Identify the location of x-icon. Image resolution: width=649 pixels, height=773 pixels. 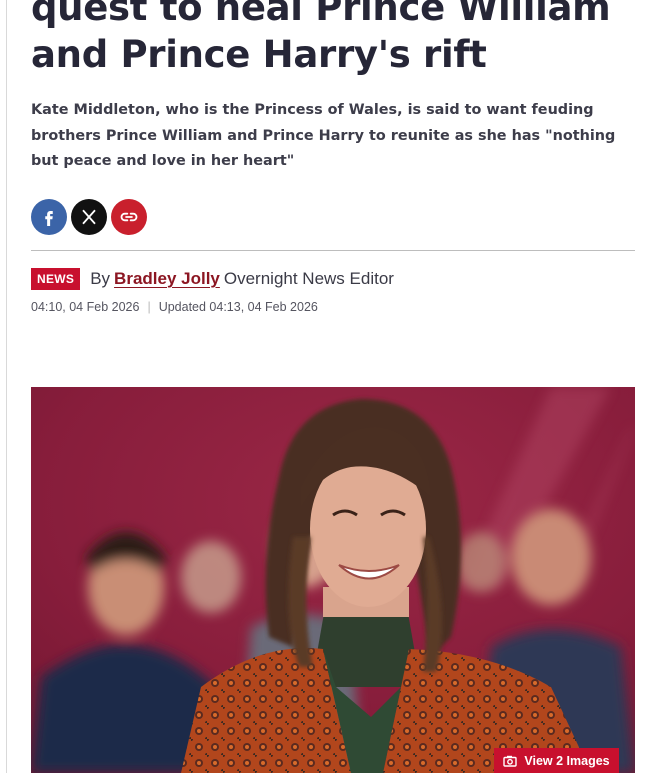
(89, 217).